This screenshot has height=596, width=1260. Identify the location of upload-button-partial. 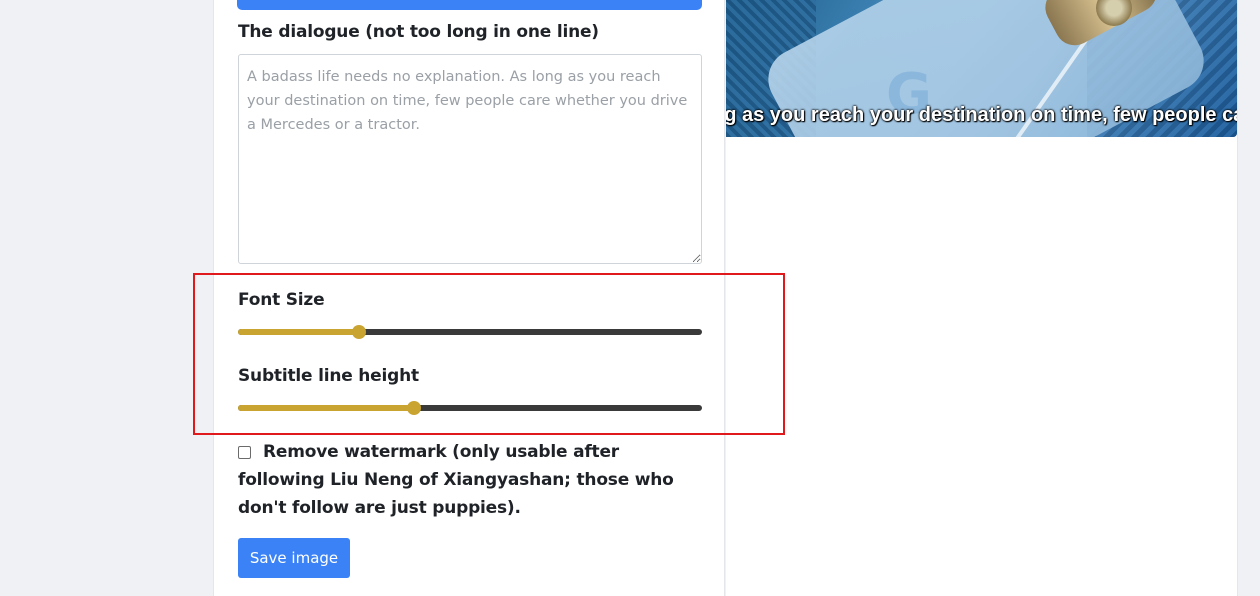
(469, 5).